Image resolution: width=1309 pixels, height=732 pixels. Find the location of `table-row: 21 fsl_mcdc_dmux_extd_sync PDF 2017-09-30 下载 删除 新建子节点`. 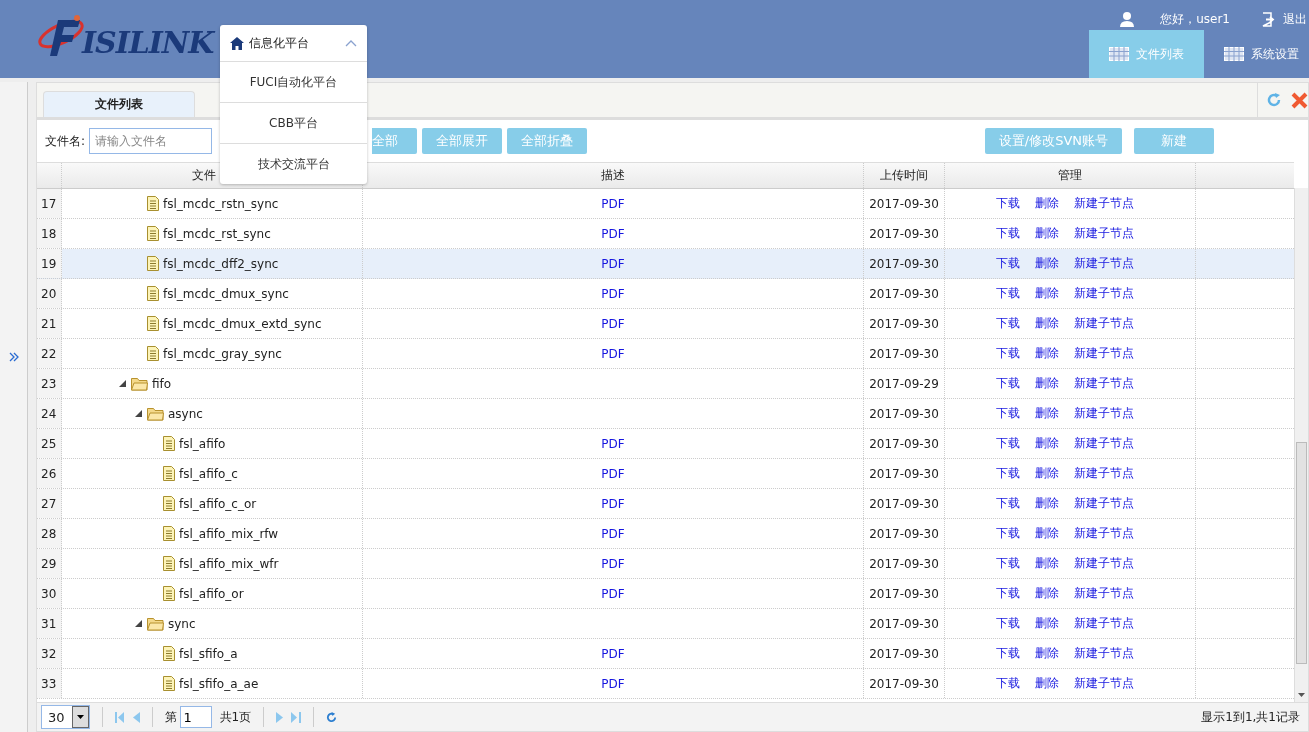

table-row: 21 fsl_mcdc_dmux_extd_sync PDF 2017-09-30 下载 删除 新建子节点 is located at coordinates (665, 324).